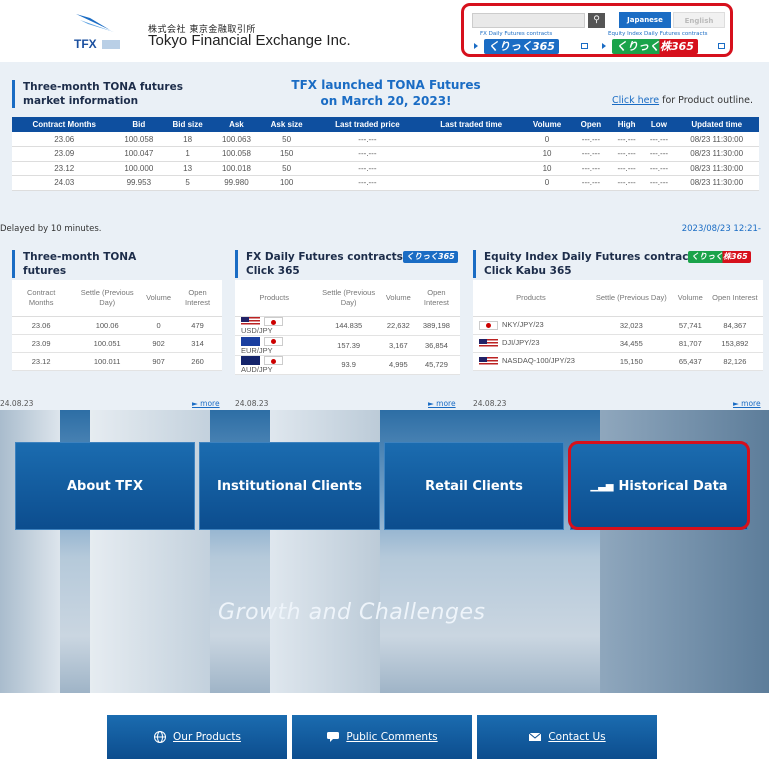 The height and width of the screenshot is (781, 769). Describe the element at coordinates (188, 124) in the screenshot. I see `column-header: Bid size` at that location.